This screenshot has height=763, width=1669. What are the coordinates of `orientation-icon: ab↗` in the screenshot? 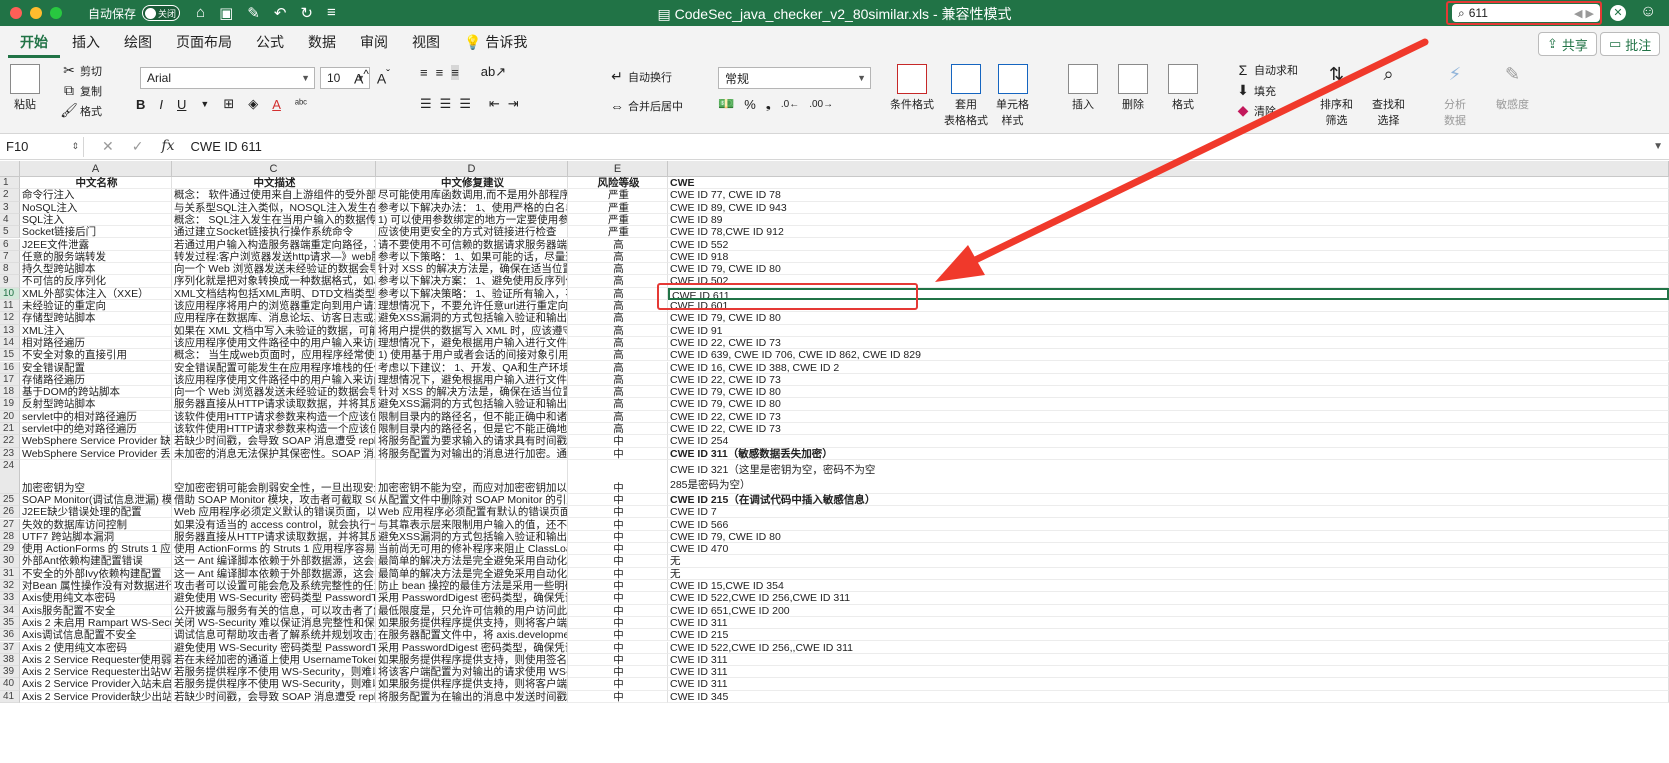 It's located at (493, 72).